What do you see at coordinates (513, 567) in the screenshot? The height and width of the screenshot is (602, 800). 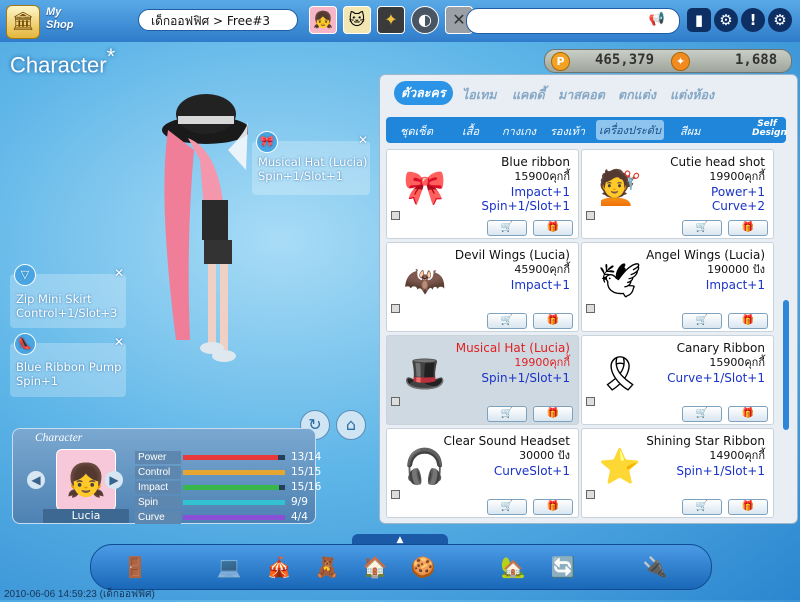 I see `house-icon: 🏡` at bounding box center [513, 567].